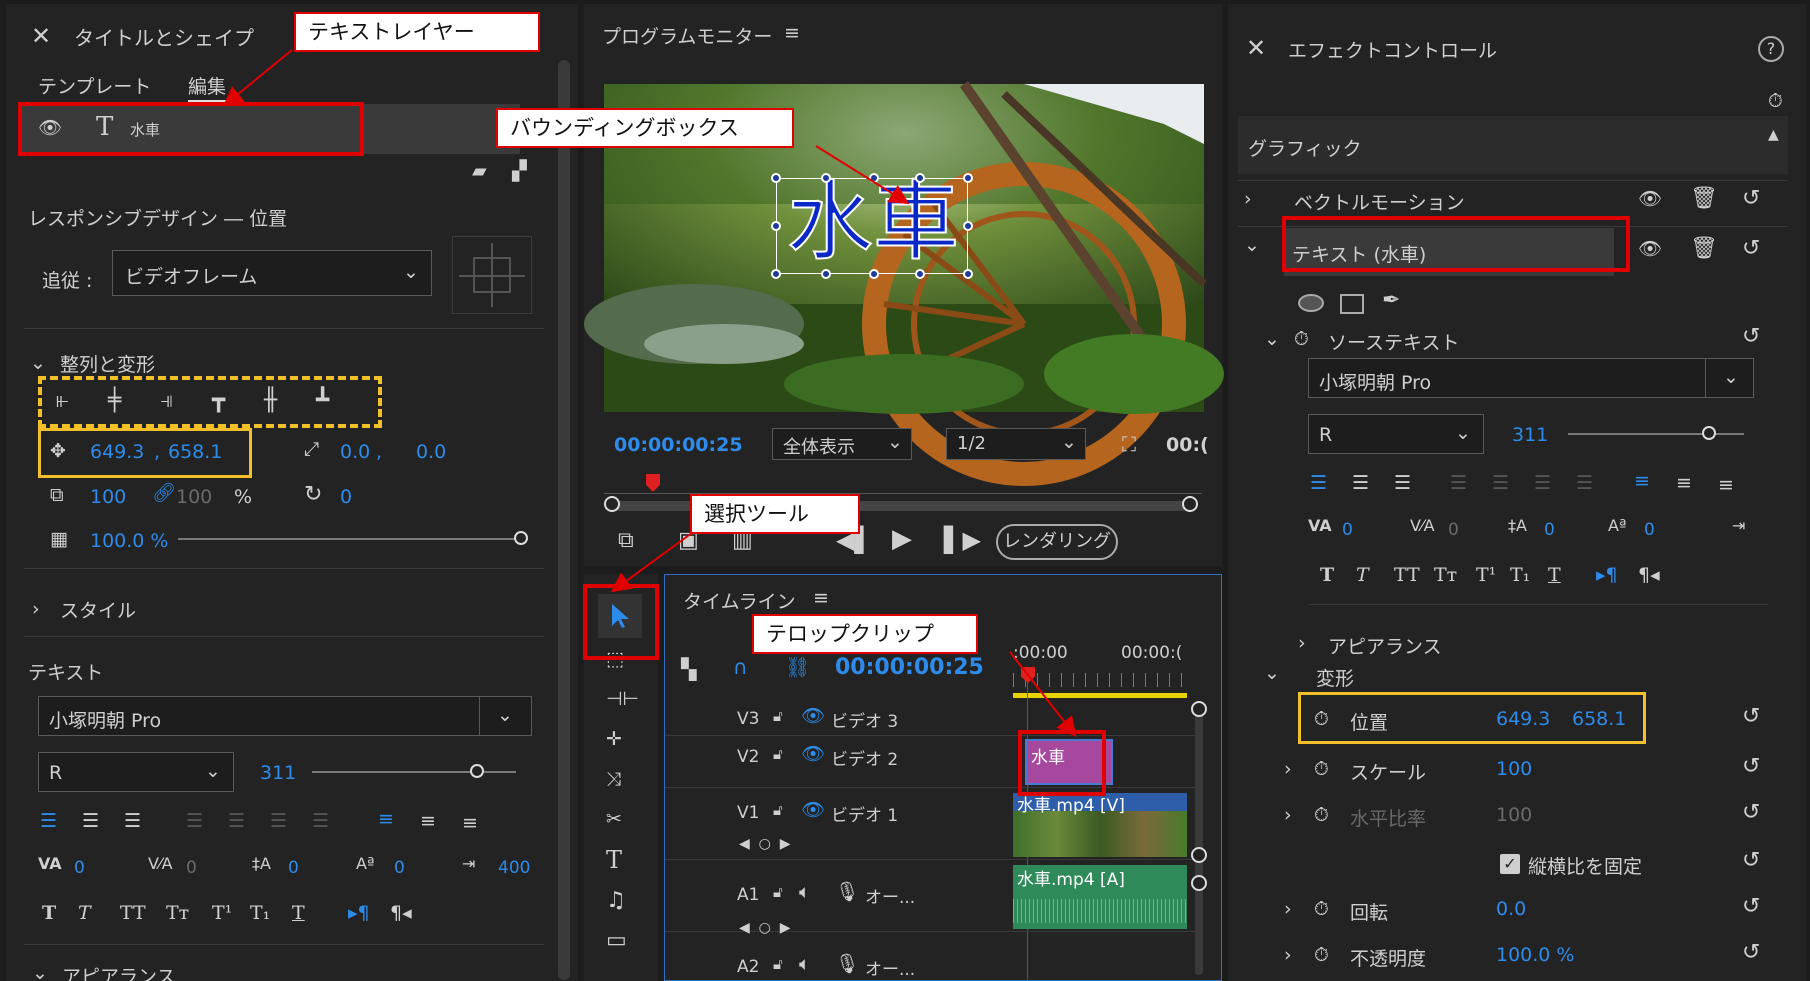  Describe the element at coordinates (645, 128) in the screenshot. I see `callout-bounding-box: バウンディングボックス` at that location.